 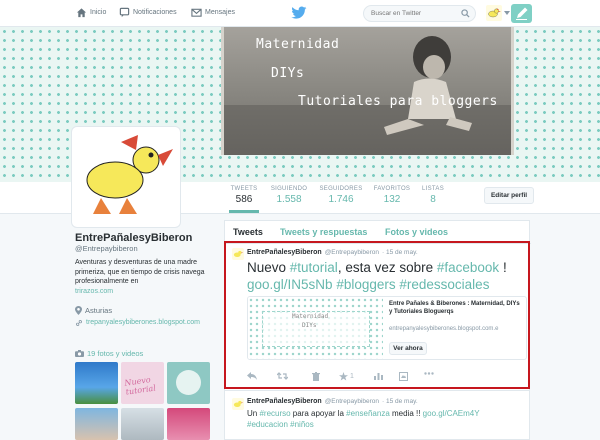 I want to click on profile-avatar, so click(x=126, y=177).